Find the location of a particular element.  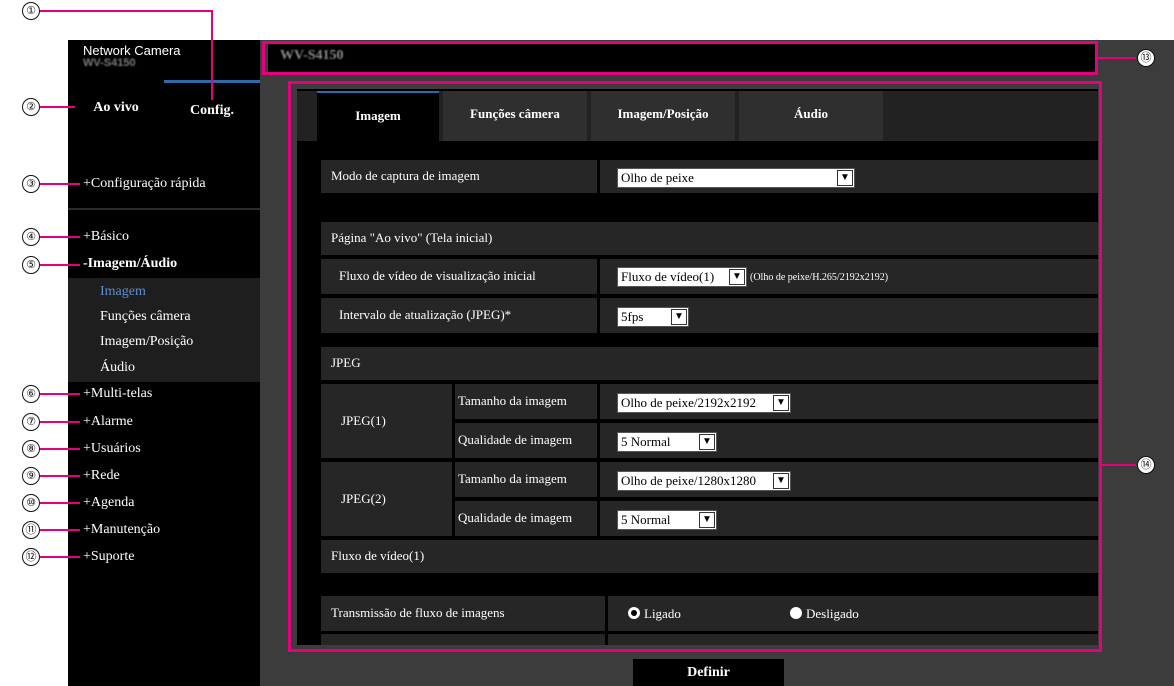

callout-2: ② is located at coordinates (31, 107).